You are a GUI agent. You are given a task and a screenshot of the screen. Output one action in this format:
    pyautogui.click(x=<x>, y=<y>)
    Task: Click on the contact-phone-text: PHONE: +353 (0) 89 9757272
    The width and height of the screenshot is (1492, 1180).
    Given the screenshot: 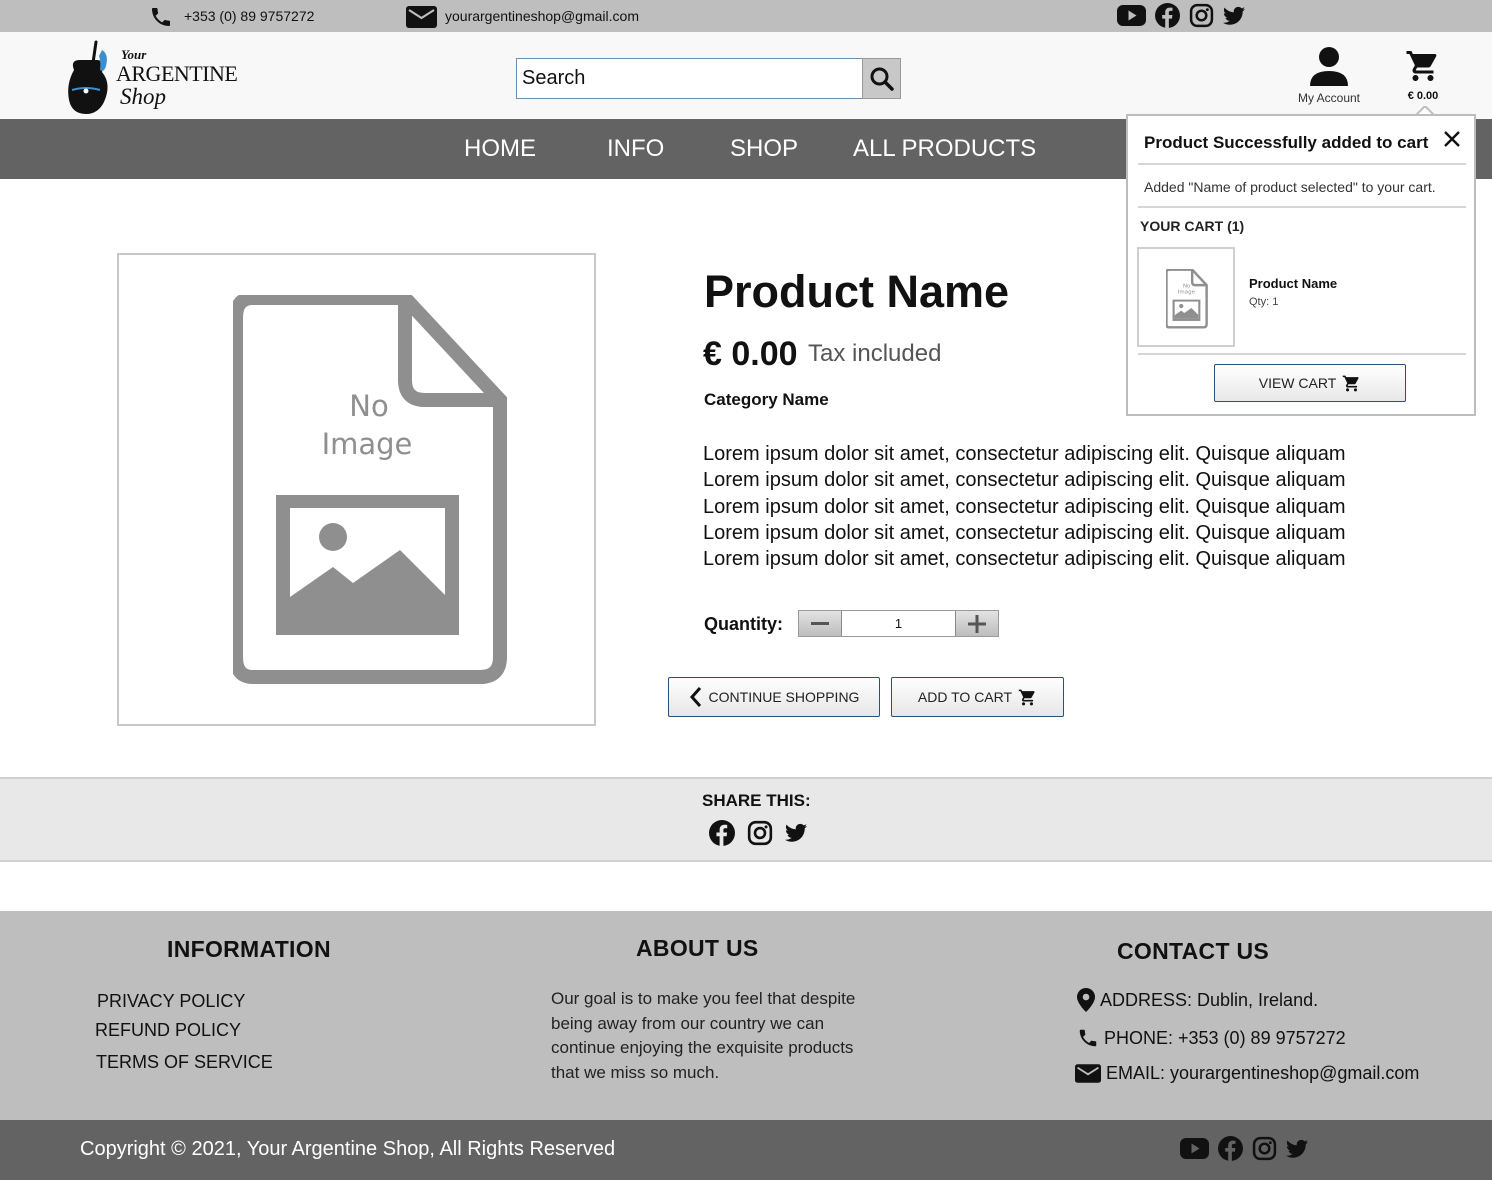 What is the action you would take?
    pyautogui.click(x=1225, y=1038)
    